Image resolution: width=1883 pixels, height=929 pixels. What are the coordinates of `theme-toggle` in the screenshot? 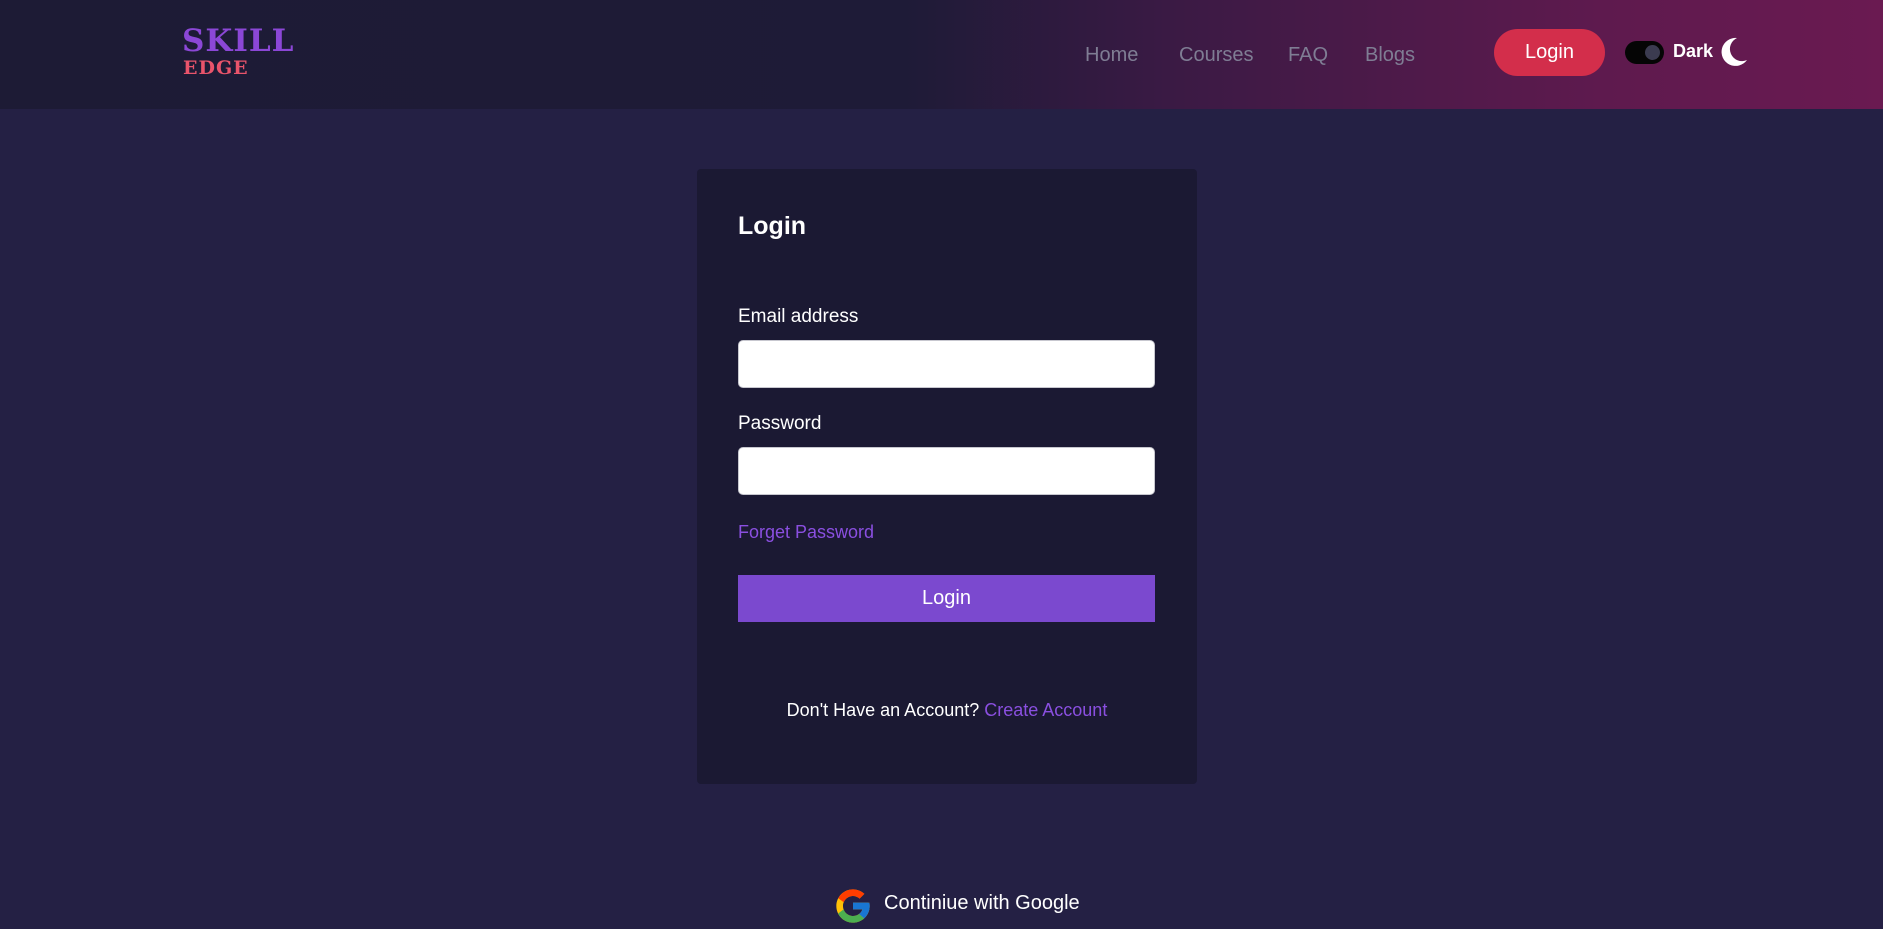 It's located at (1644, 52).